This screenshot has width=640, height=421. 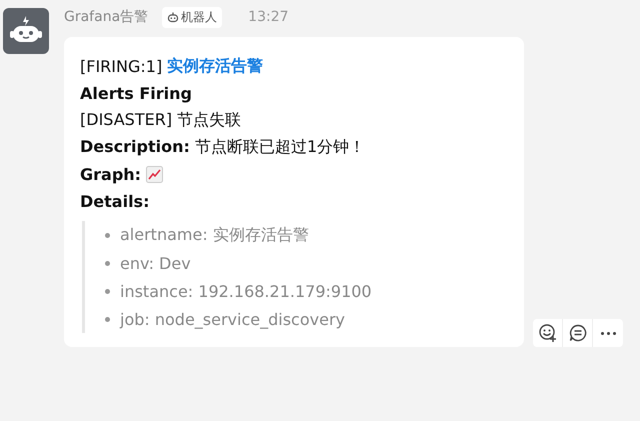 I want to click on sender-name: Grafana告警, so click(x=106, y=17).